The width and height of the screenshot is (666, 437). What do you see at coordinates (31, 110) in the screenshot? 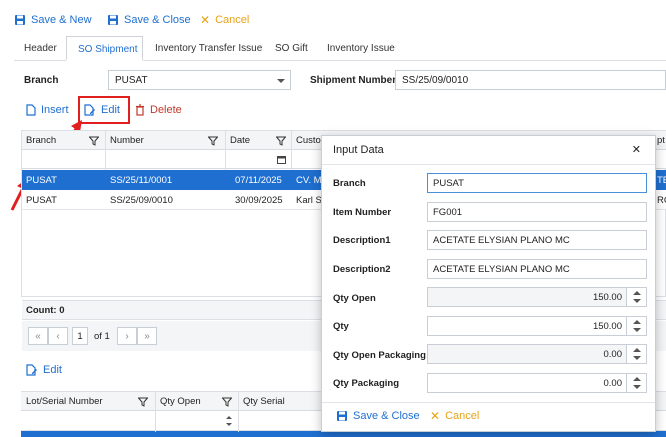
I see `document-icon` at bounding box center [31, 110].